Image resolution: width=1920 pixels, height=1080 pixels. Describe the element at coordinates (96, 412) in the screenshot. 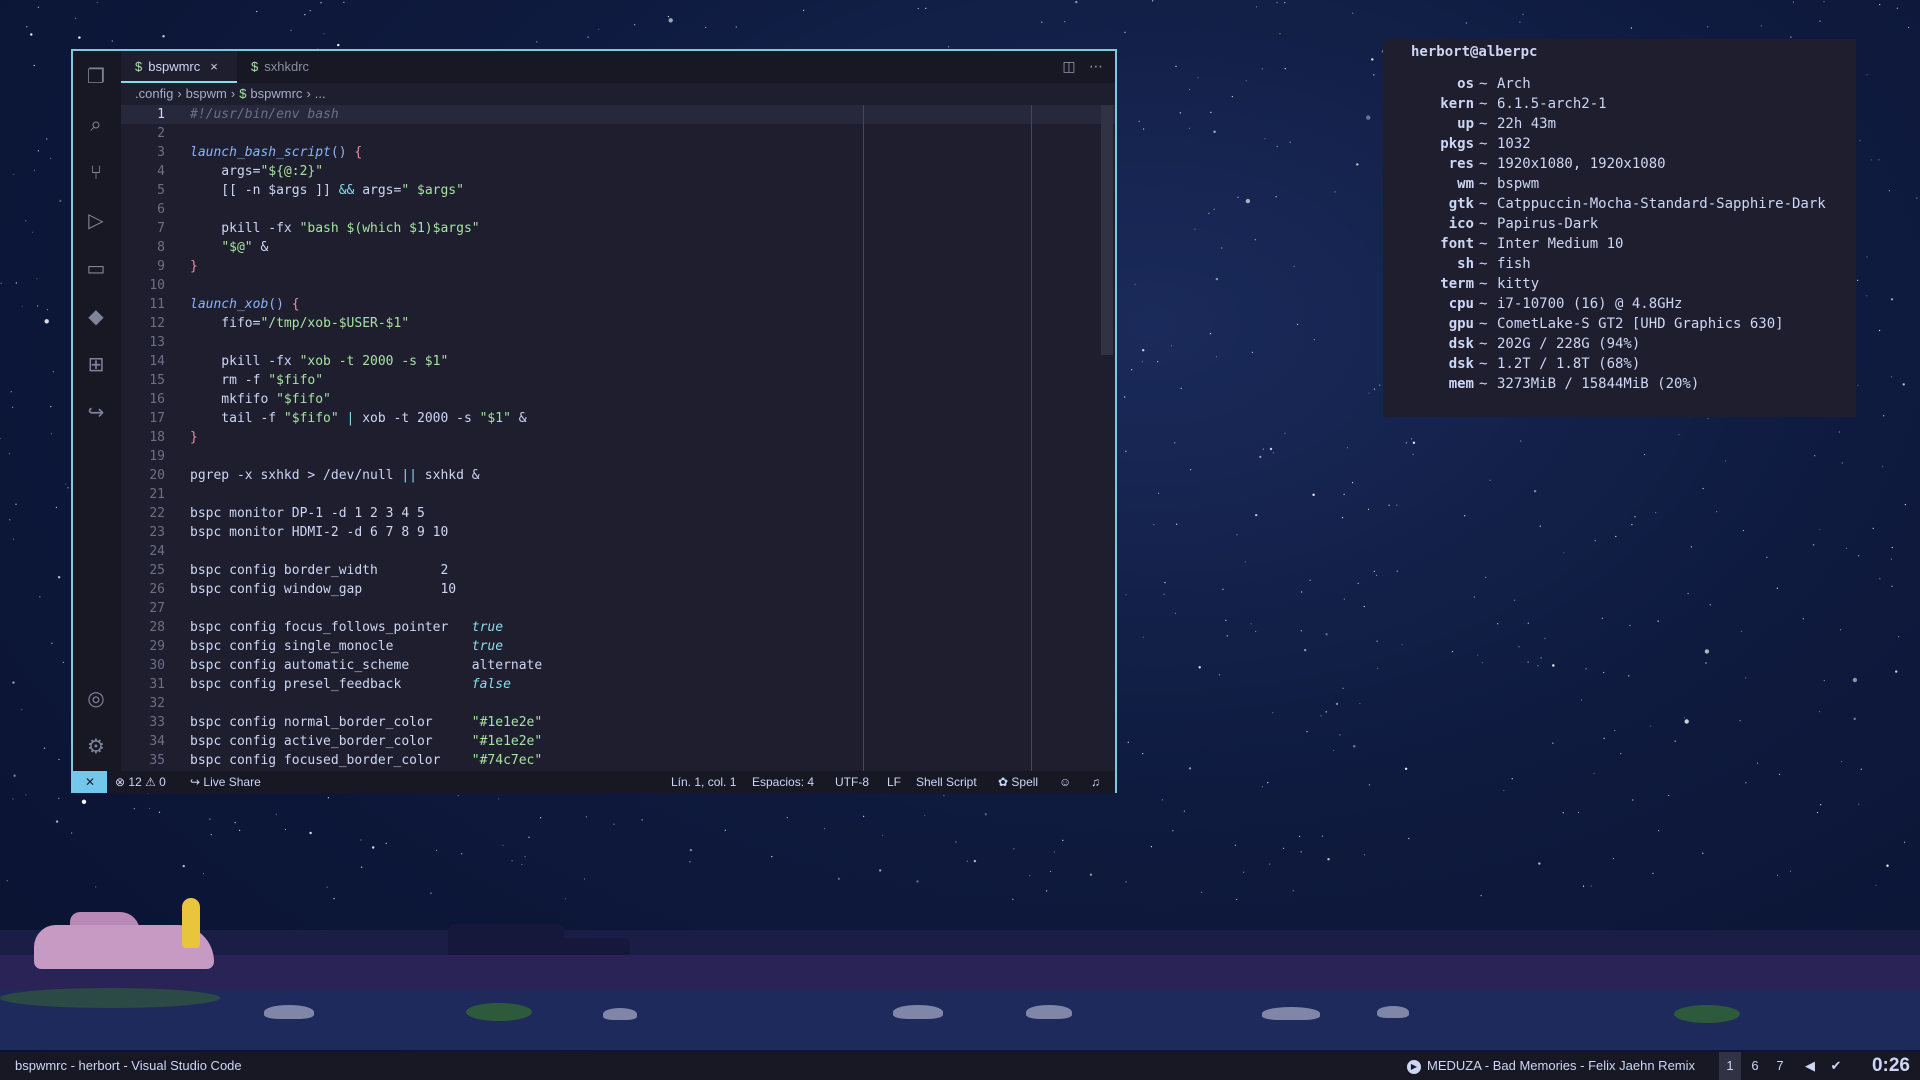

I see `live-share-icon: ↪` at that location.